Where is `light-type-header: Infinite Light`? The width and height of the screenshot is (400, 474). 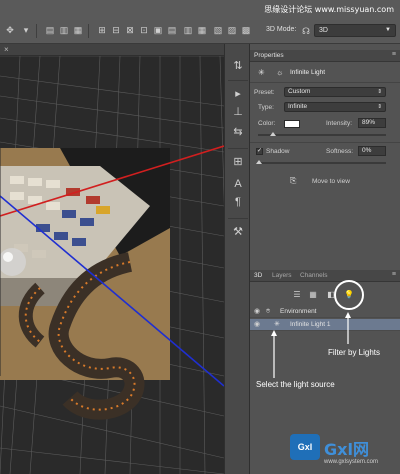
light-type-header: Infinite Light is located at coordinates (308, 72).